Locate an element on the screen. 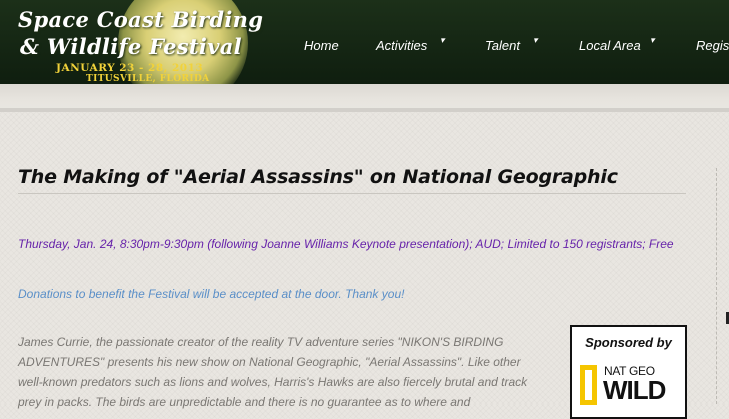 This screenshot has height=419, width=729. nav-item-label: Activities is located at coordinates (402, 45).